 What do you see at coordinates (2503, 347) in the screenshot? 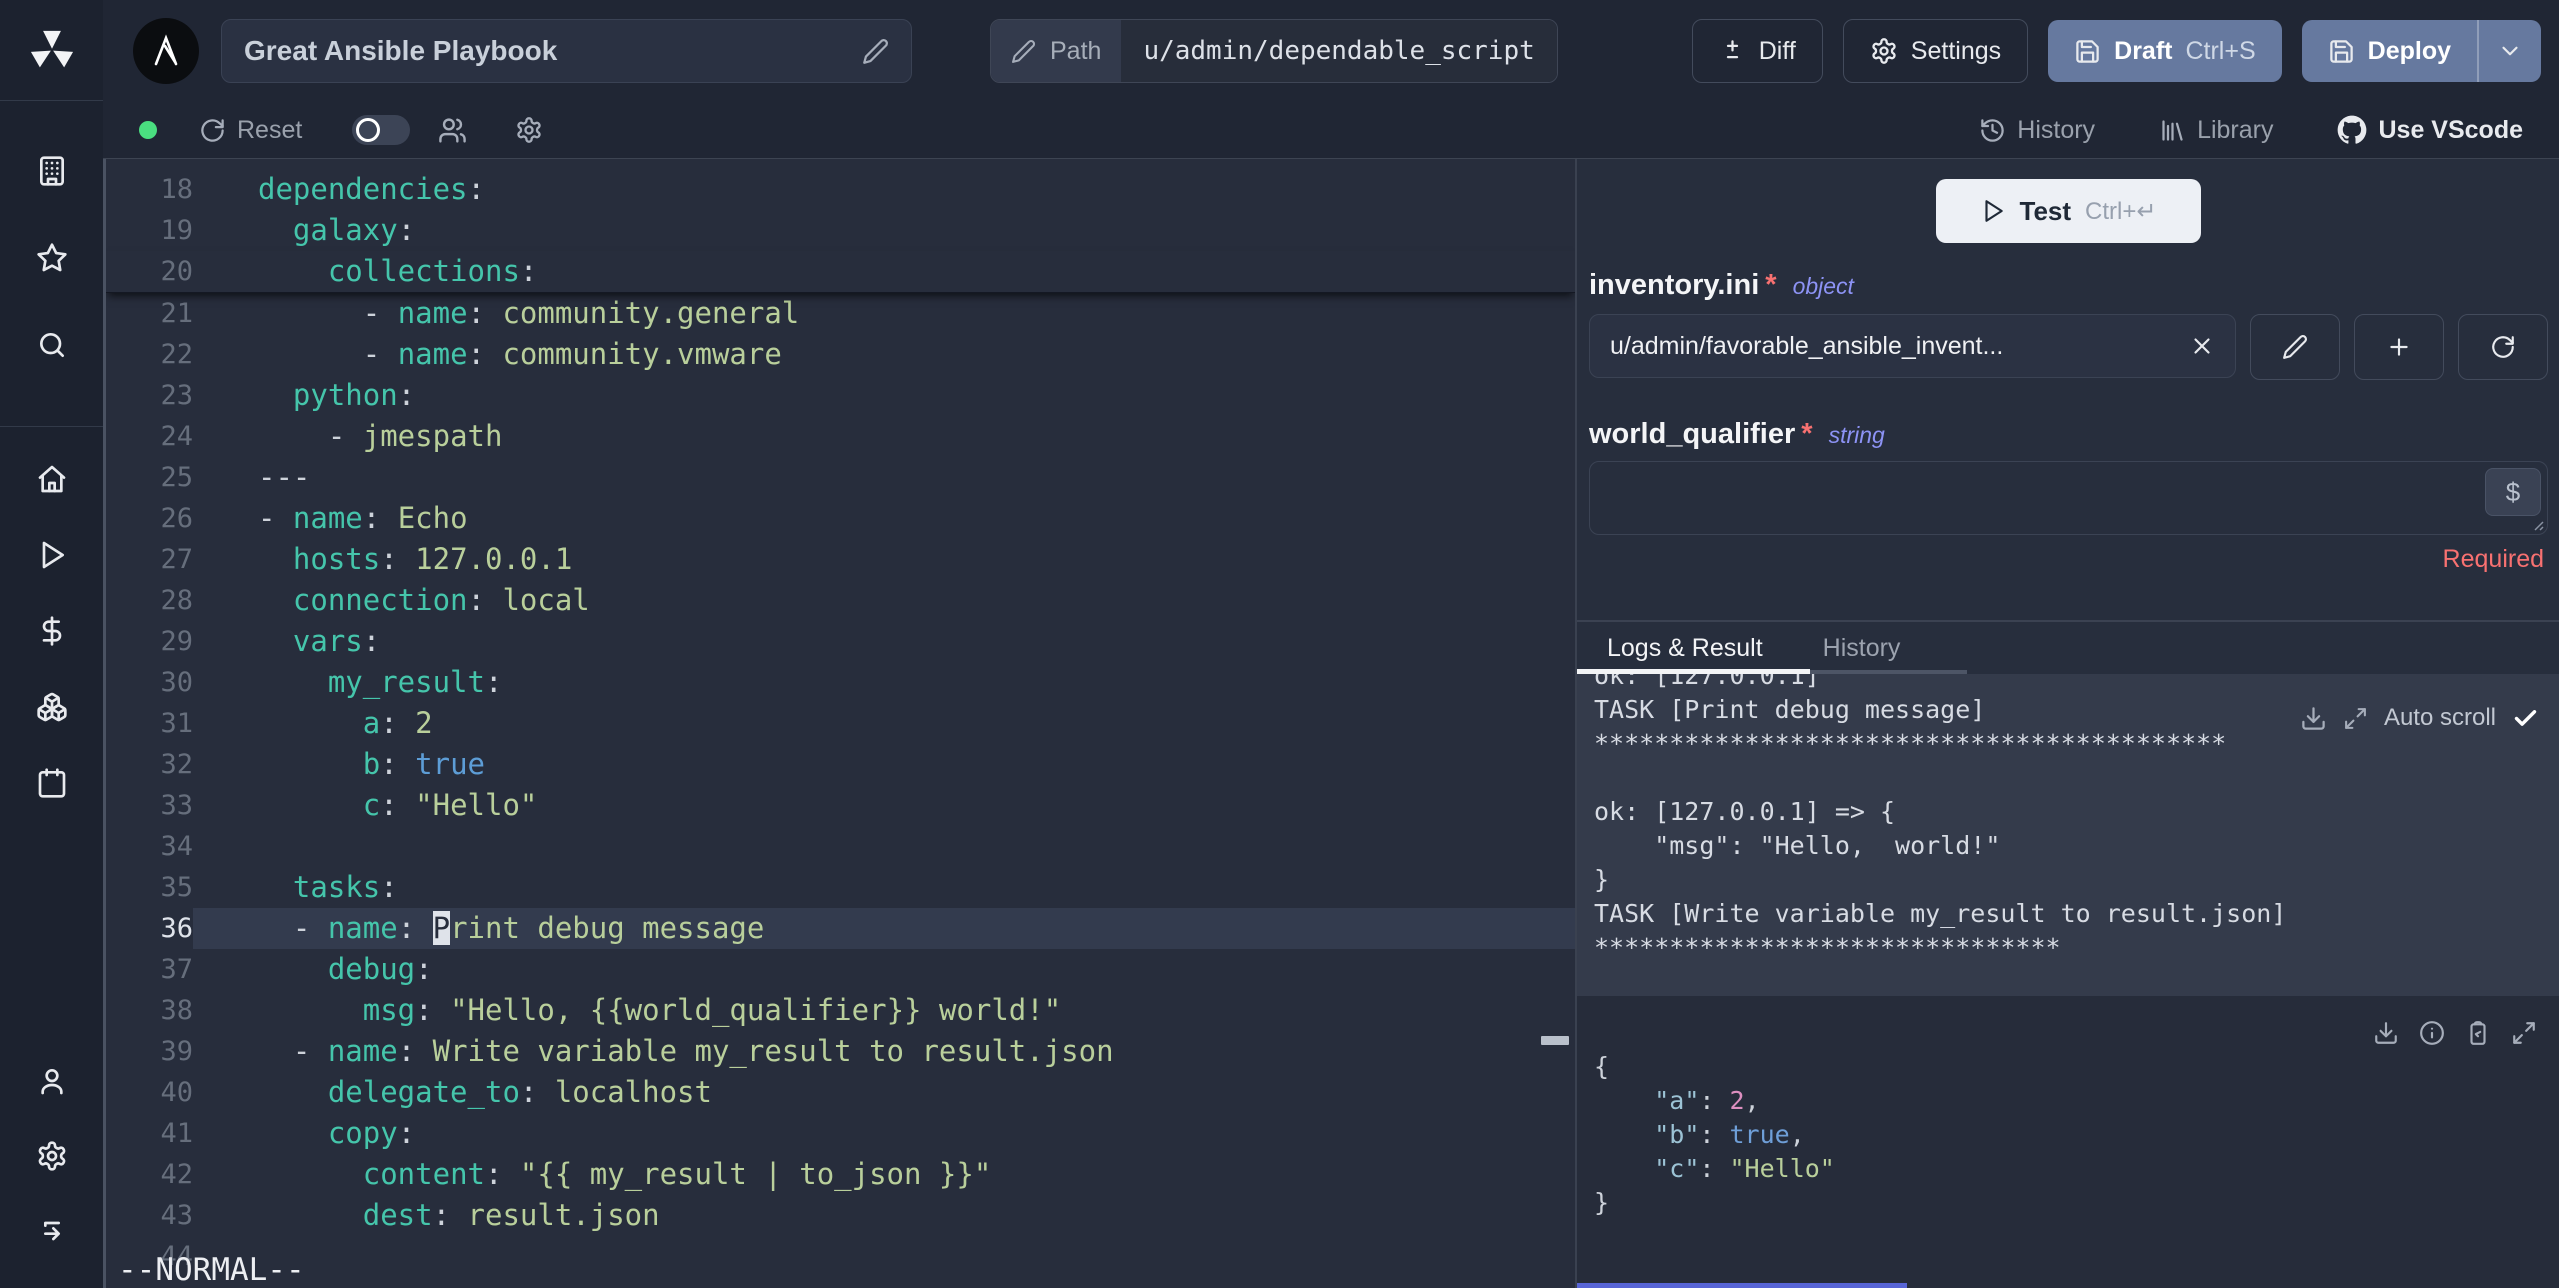
I see `refresh-resource-button` at bounding box center [2503, 347].